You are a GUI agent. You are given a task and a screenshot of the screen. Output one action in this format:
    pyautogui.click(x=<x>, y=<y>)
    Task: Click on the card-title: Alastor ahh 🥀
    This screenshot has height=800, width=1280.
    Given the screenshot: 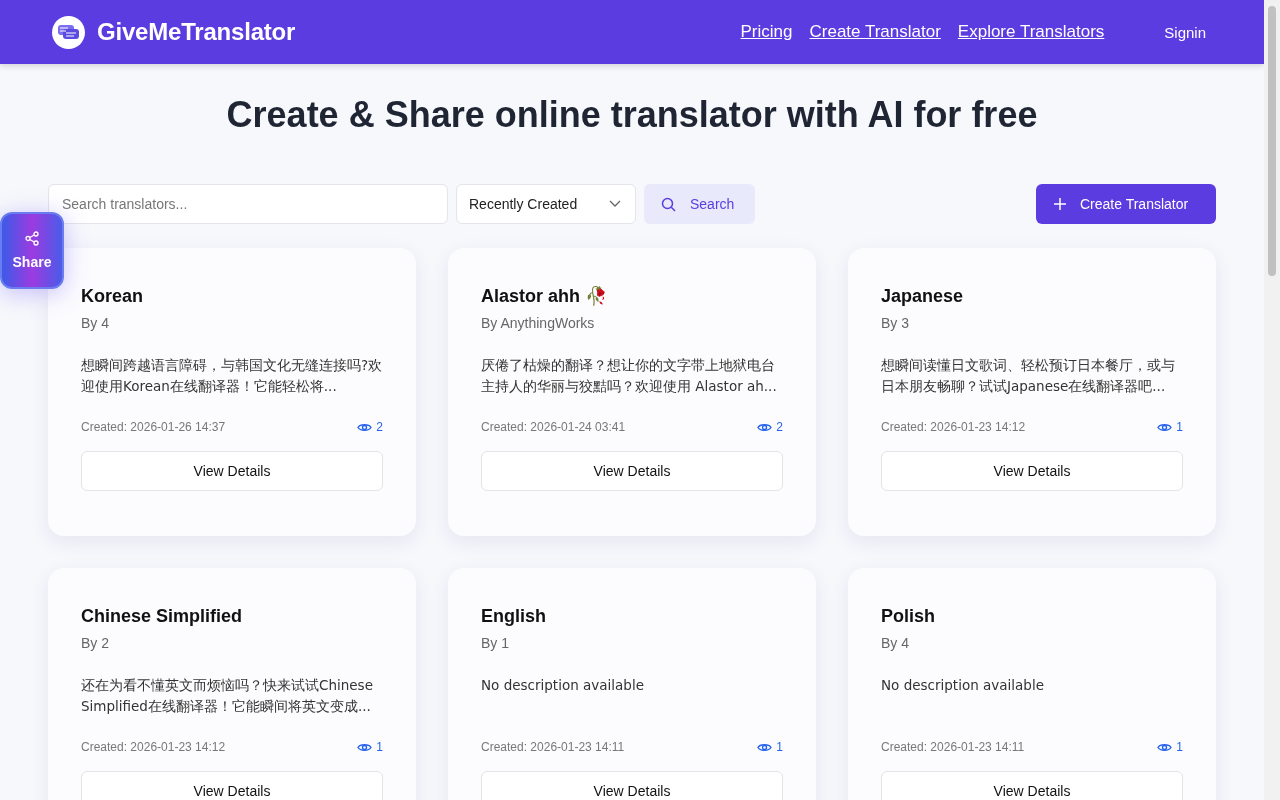 What is the action you would take?
    pyautogui.click(x=545, y=296)
    